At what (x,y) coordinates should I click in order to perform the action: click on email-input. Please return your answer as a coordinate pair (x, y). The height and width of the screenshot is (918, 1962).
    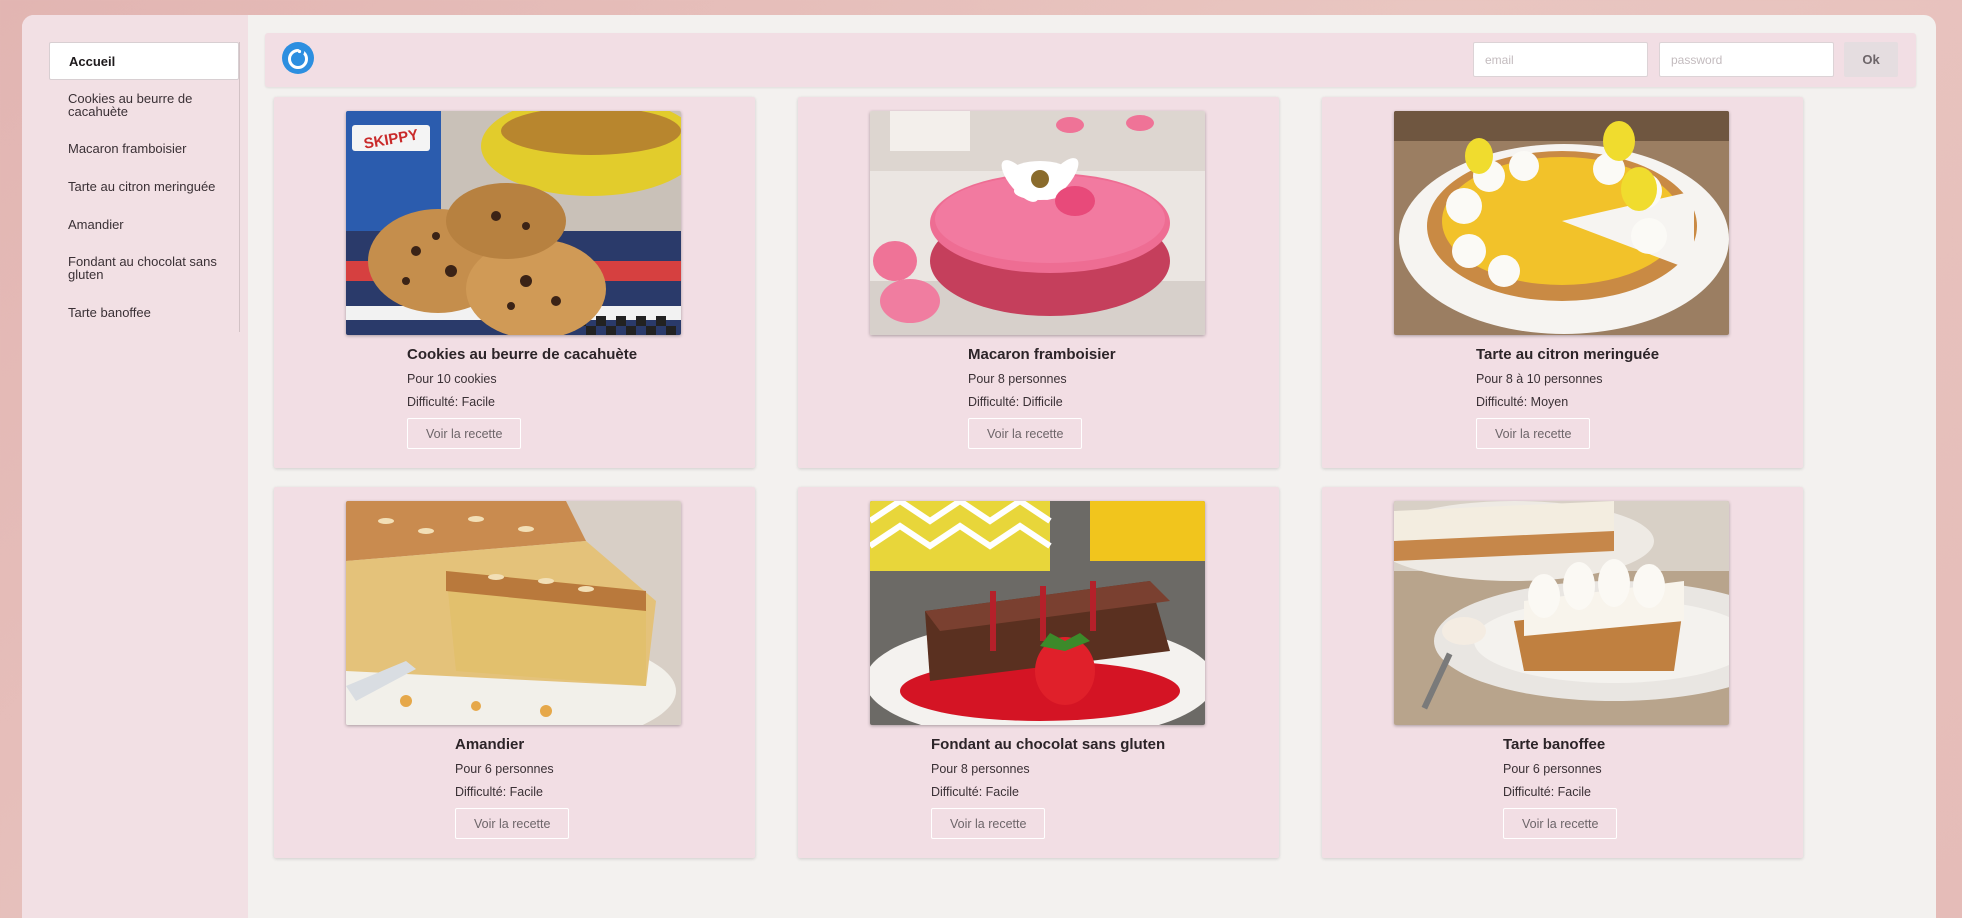
    Looking at the image, I should click on (1560, 59).